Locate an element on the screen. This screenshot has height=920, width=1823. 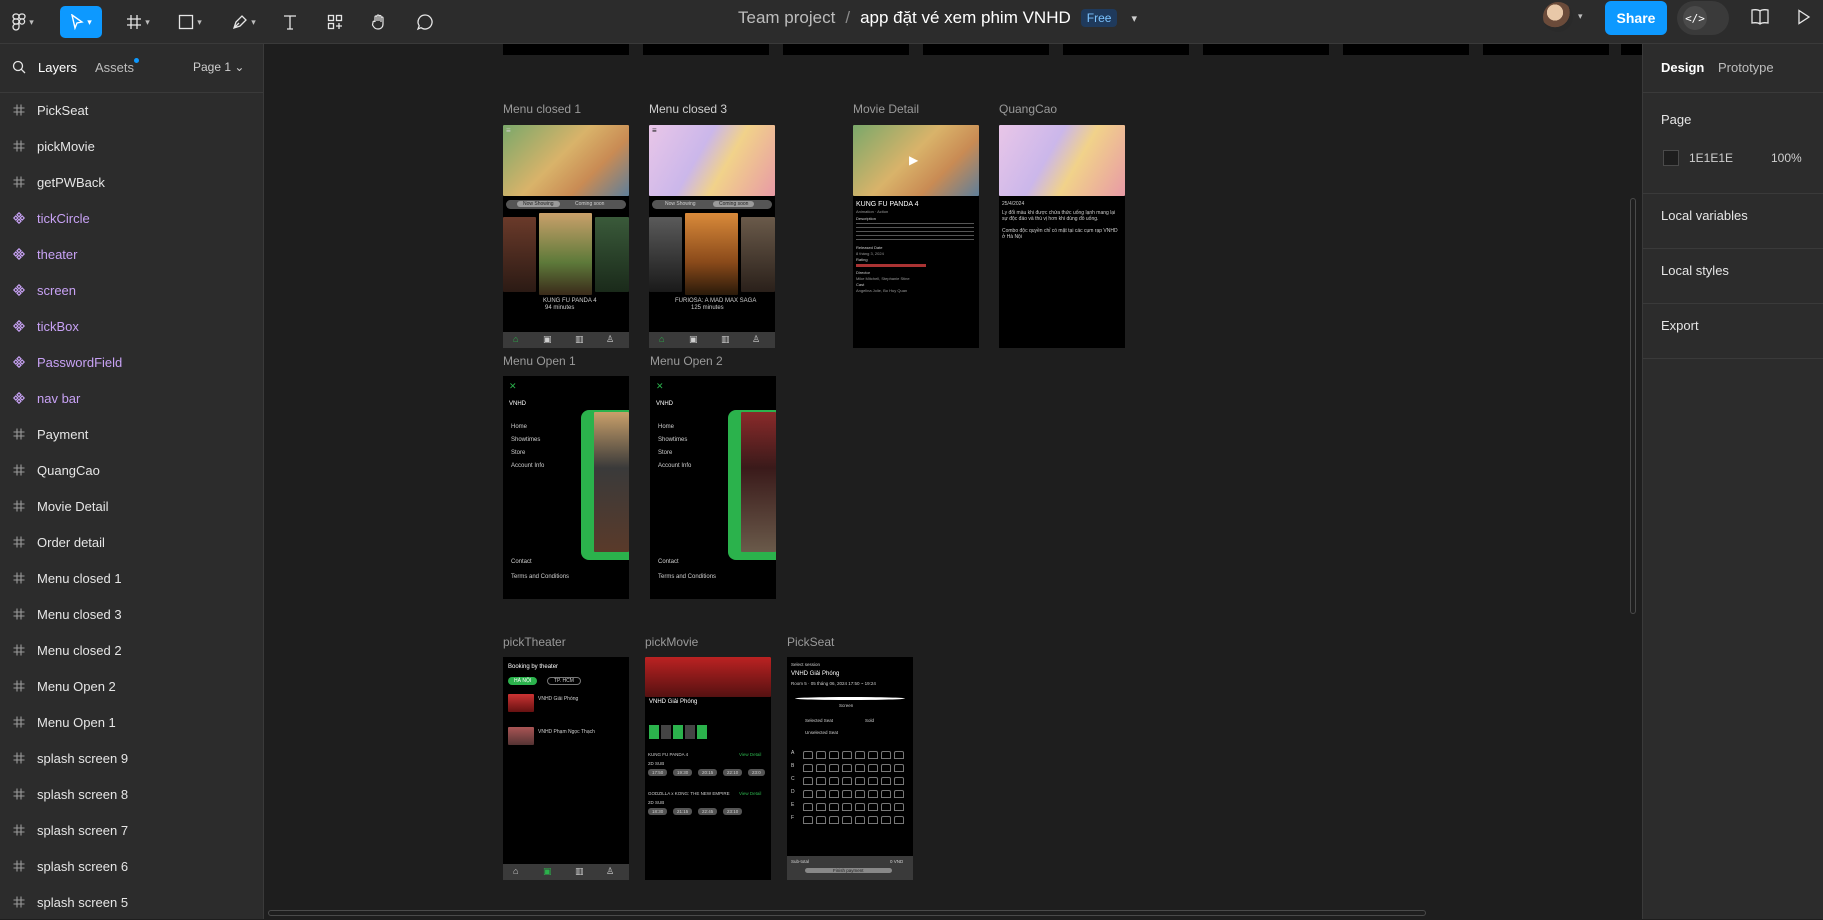
vertical-scrollbar is located at coordinates (1633, 406).